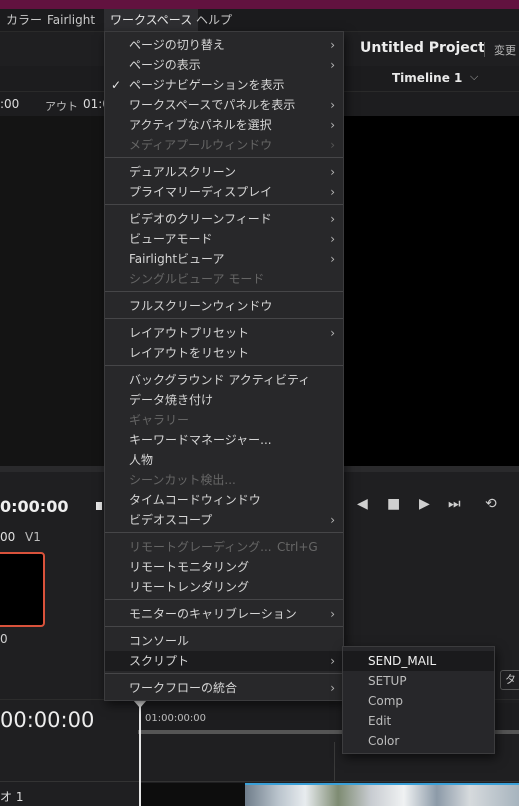  What do you see at coordinates (224, 641) in the screenshot?
I see `menu-item-console: コンソール` at bounding box center [224, 641].